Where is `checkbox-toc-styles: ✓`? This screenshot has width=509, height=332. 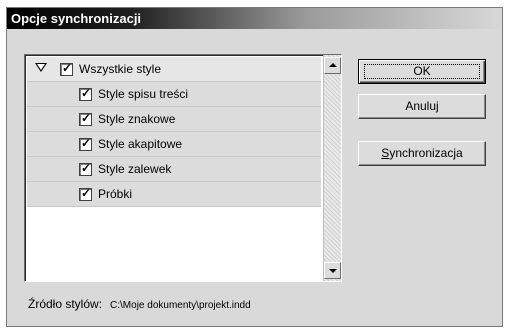
checkbox-toc-styles: ✓ is located at coordinates (85, 93).